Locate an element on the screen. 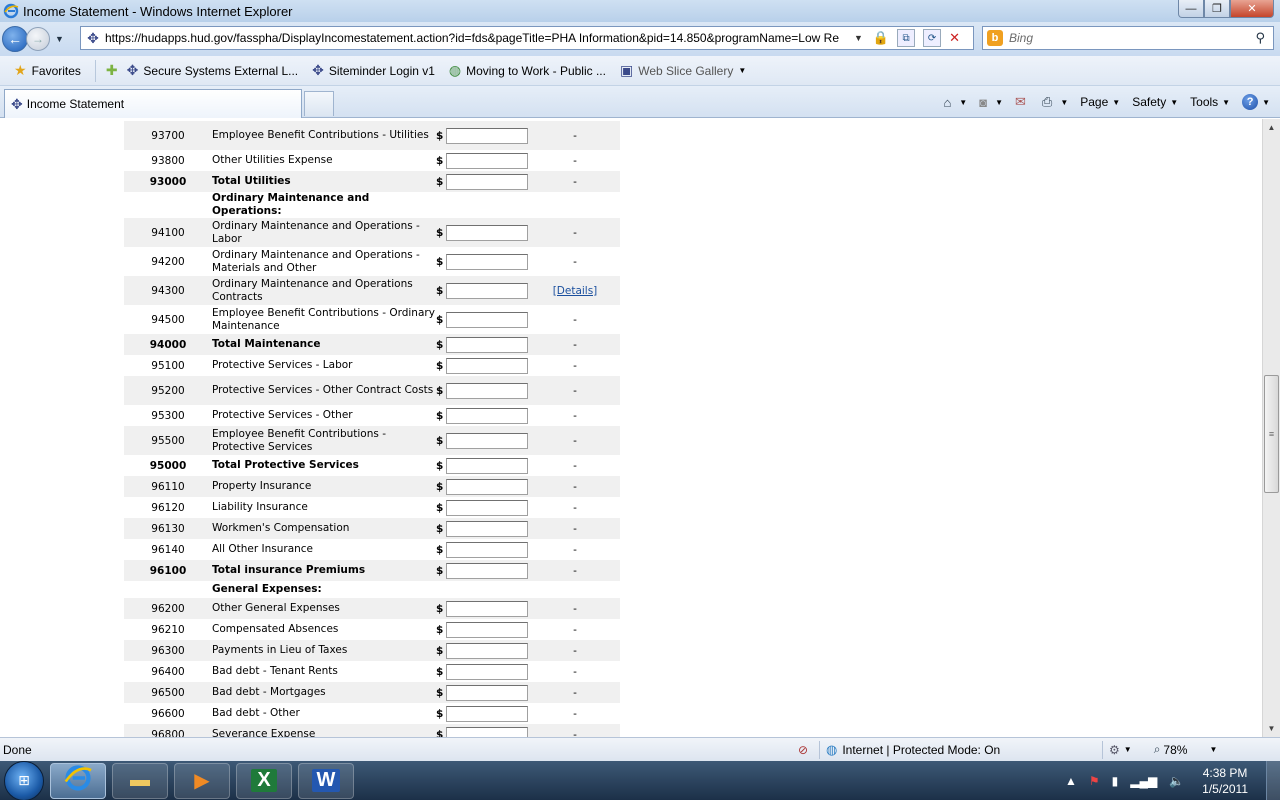 The height and width of the screenshot is (800, 1280). tab-income-statement: ✥ Income Statement is located at coordinates (153, 103).